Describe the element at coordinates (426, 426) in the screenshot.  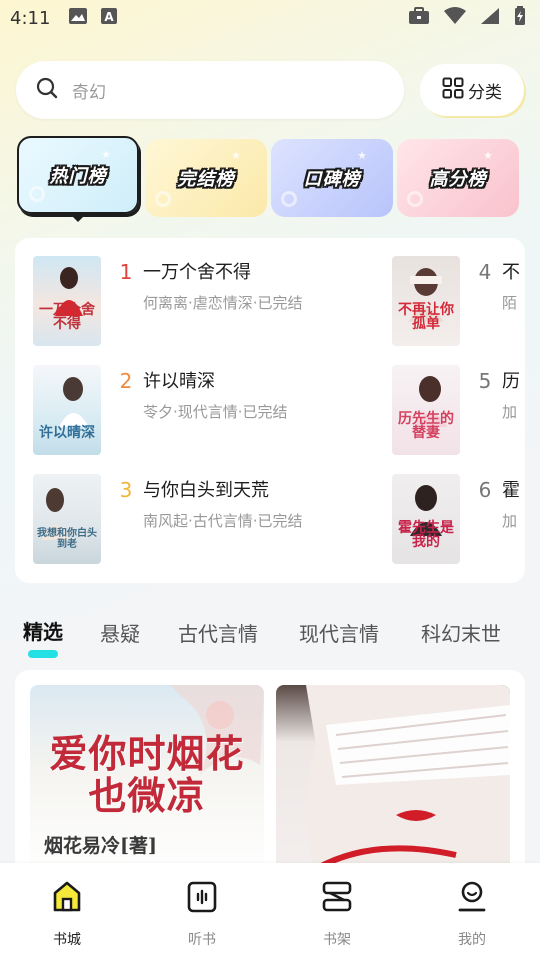
I see `cover-title: 历先生的替妻` at that location.